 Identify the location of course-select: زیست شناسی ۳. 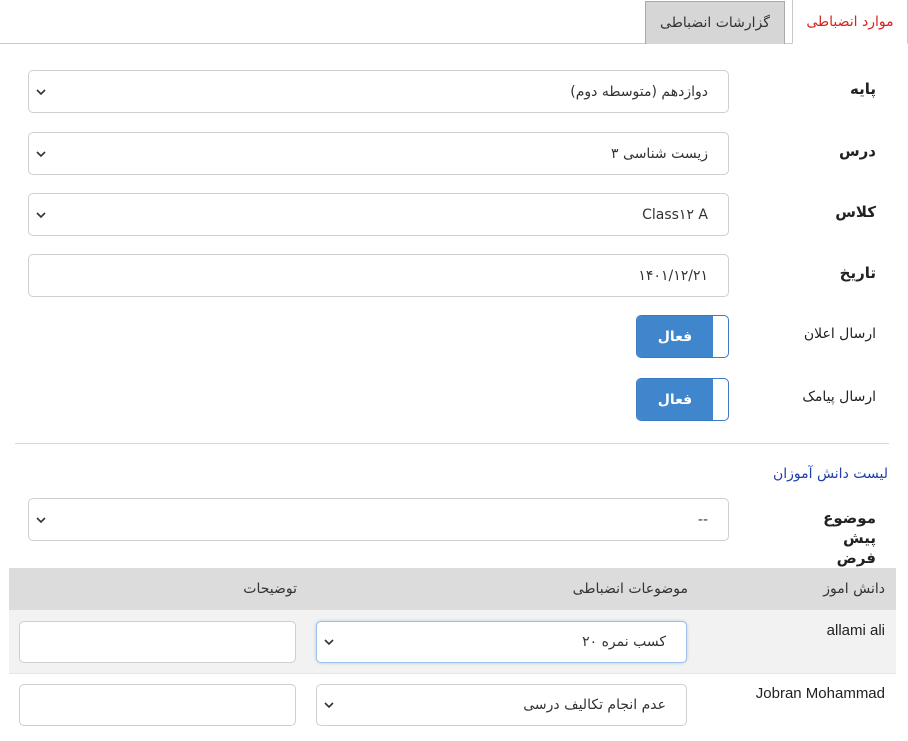
(378, 153).